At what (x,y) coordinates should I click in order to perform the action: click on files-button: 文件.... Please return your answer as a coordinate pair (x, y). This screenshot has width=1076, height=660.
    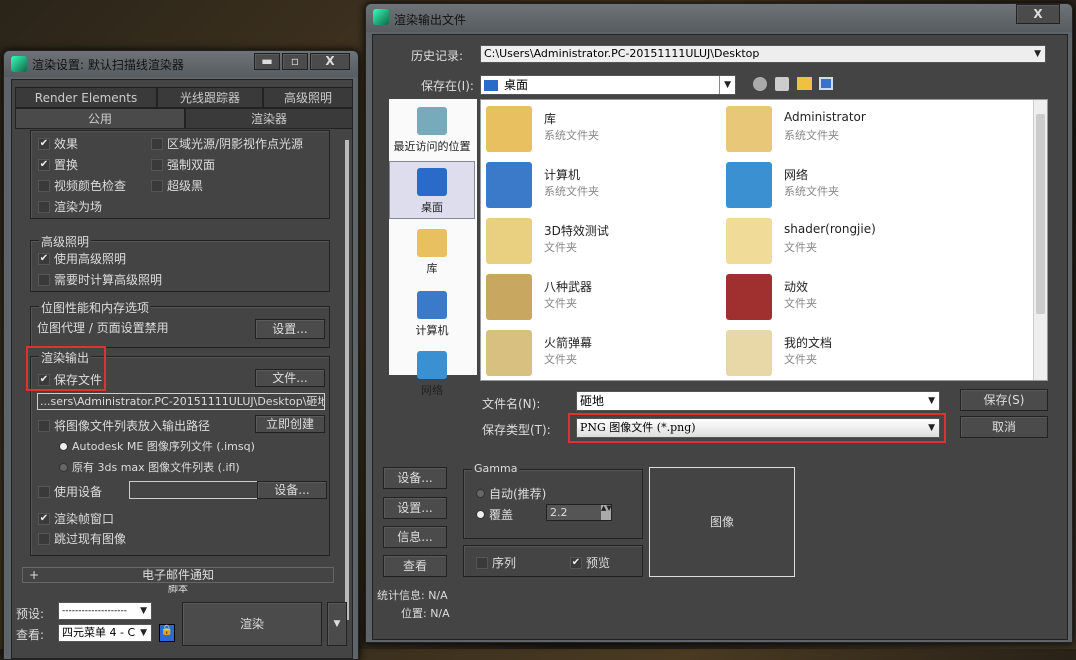
    Looking at the image, I should click on (290, 378).